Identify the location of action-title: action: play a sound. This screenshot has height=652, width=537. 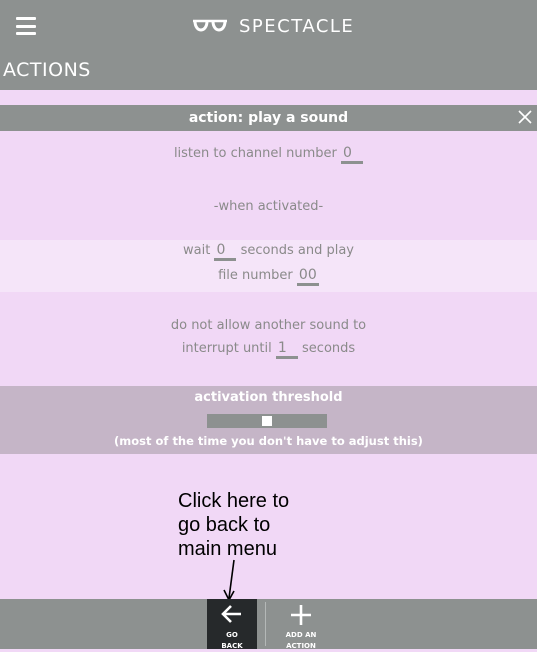
(268, 118).